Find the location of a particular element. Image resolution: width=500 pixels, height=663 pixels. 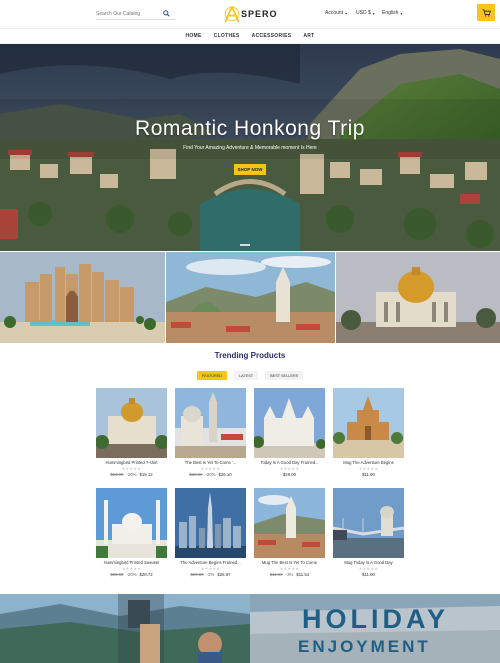

account-dropdown: Account ▾ is located at coordinates (336, 13).